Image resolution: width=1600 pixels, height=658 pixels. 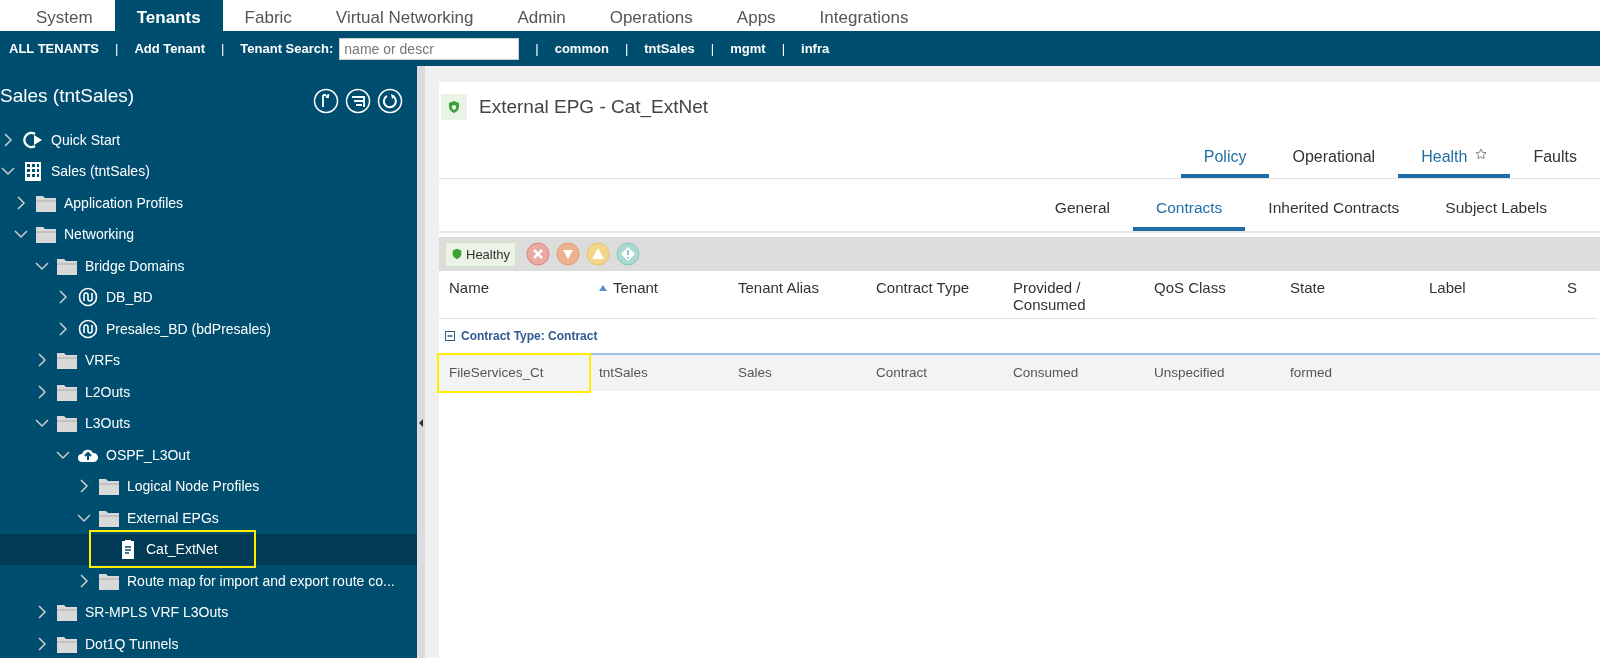 I want to click on tree-item: SR-MPLS VRF L3Outs, so click(x=208, y=612).